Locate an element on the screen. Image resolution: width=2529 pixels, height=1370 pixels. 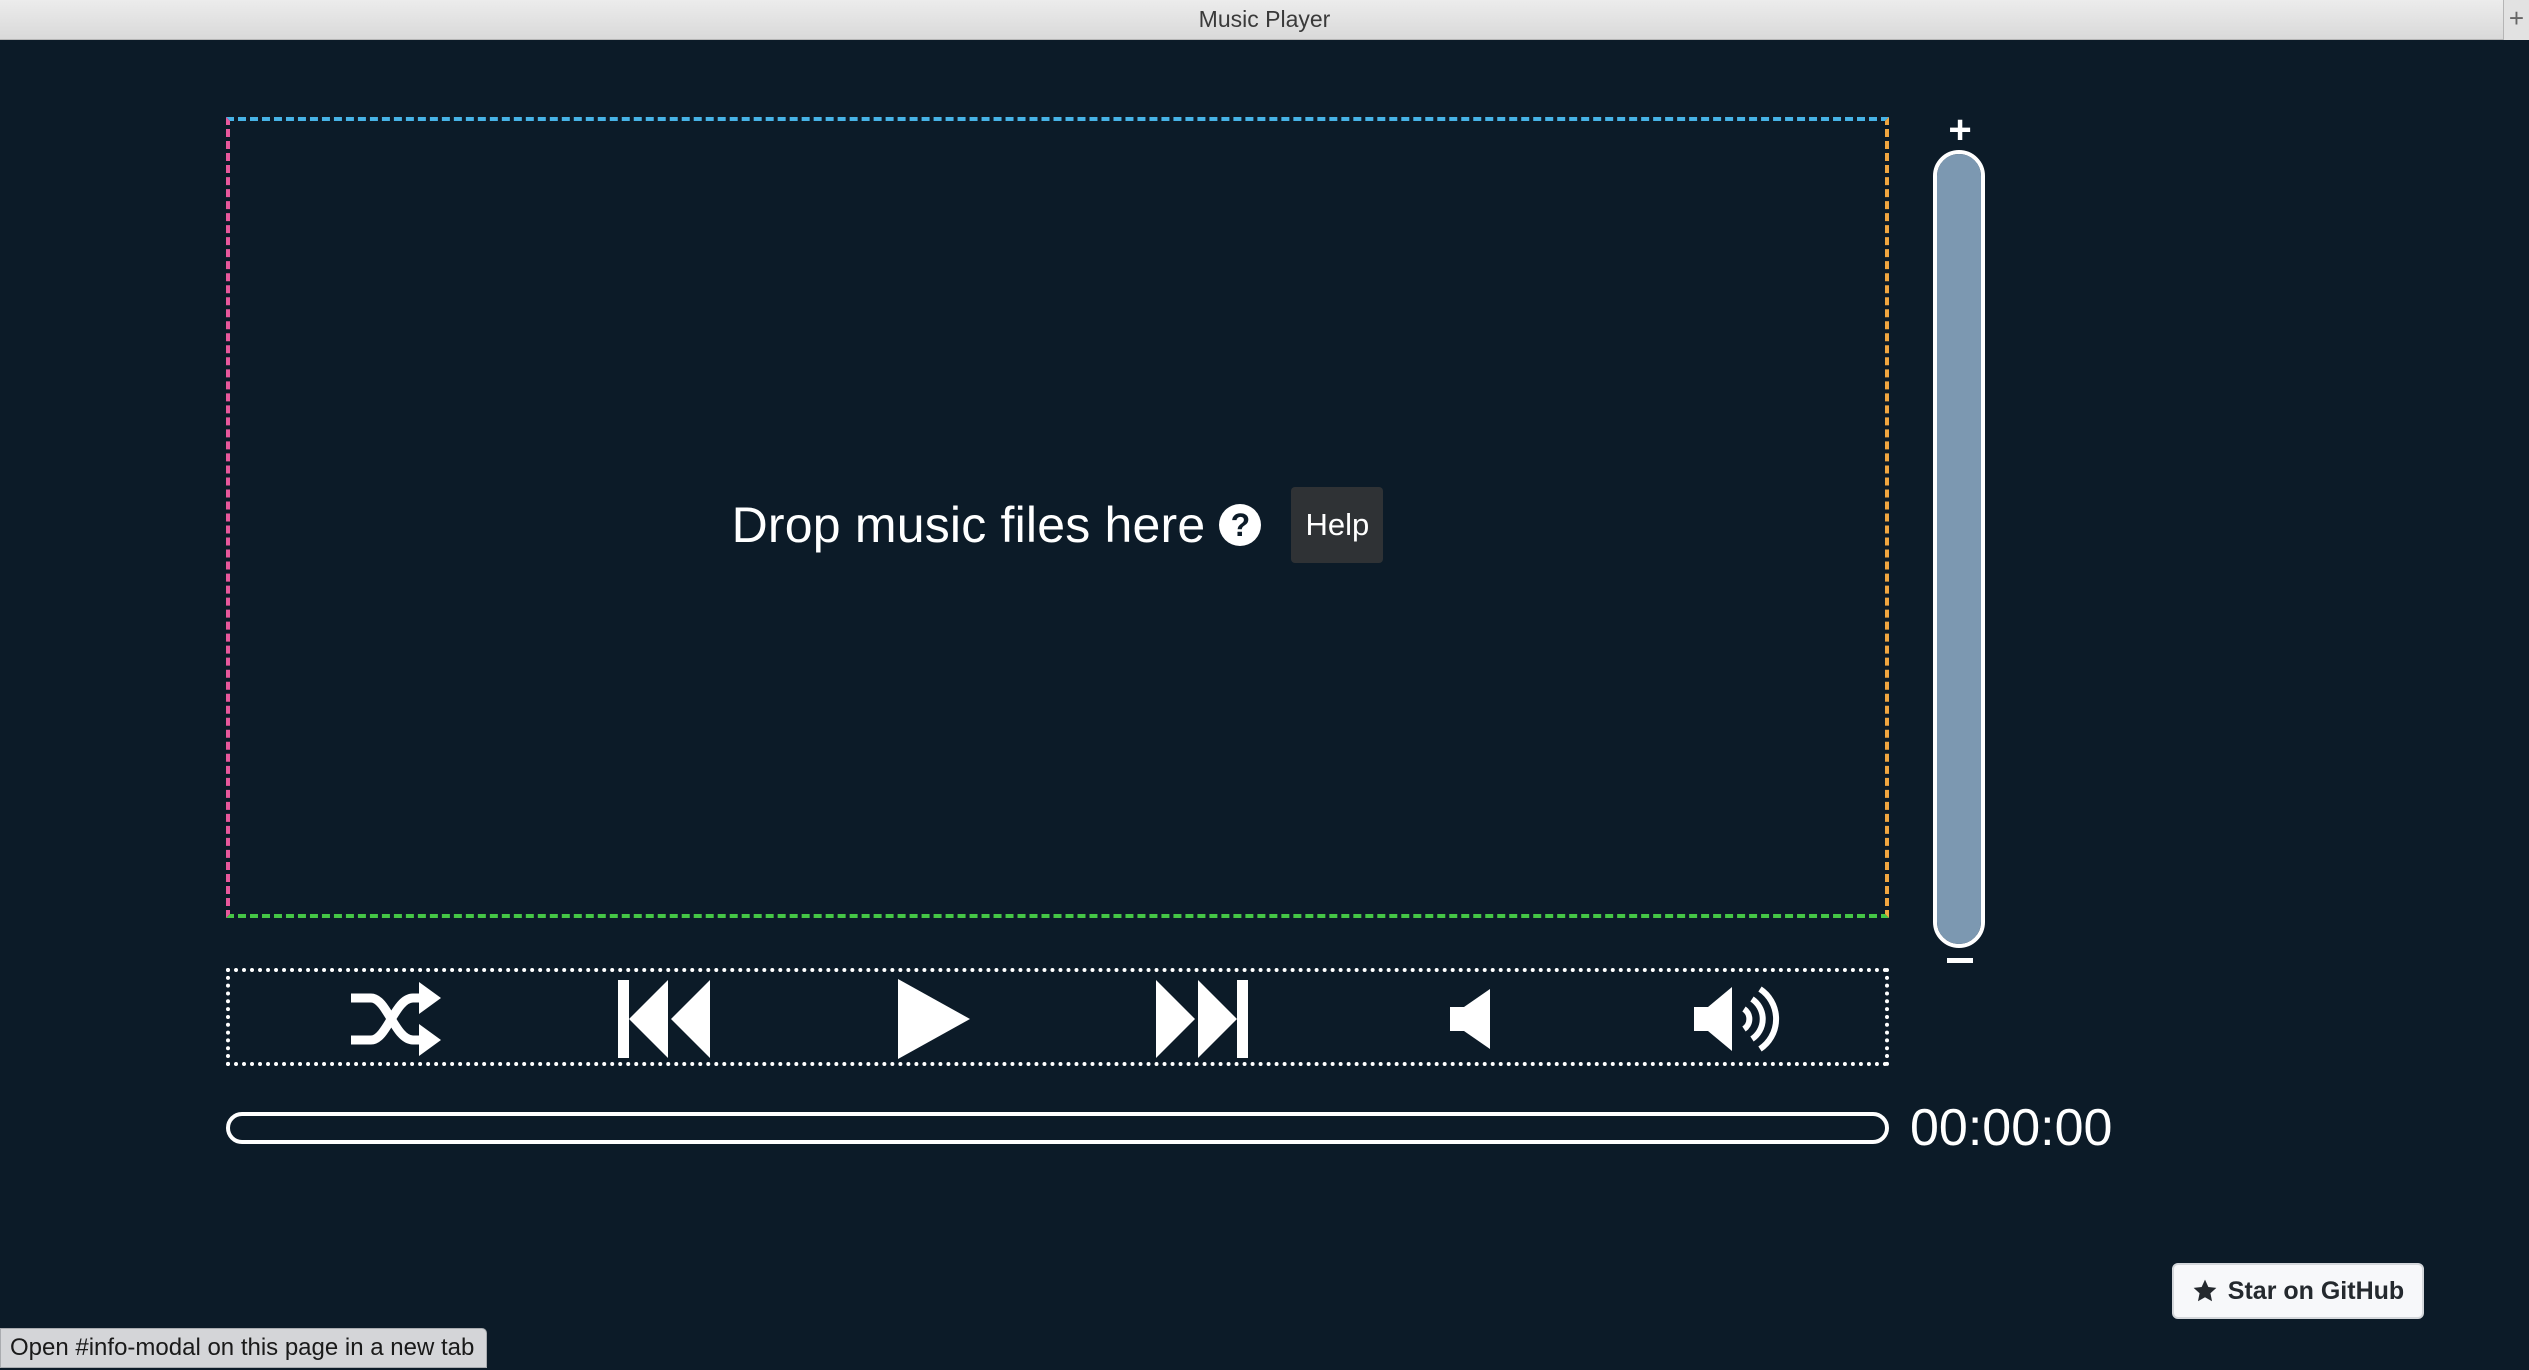
previous-button is located at coordinates (664, 1019).